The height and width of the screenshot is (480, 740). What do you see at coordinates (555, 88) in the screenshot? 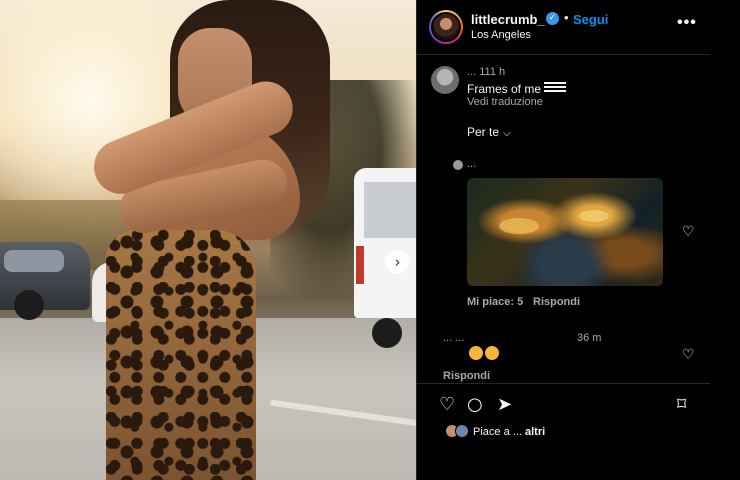
I see `flag-icon` at bounding box center [555, 88].